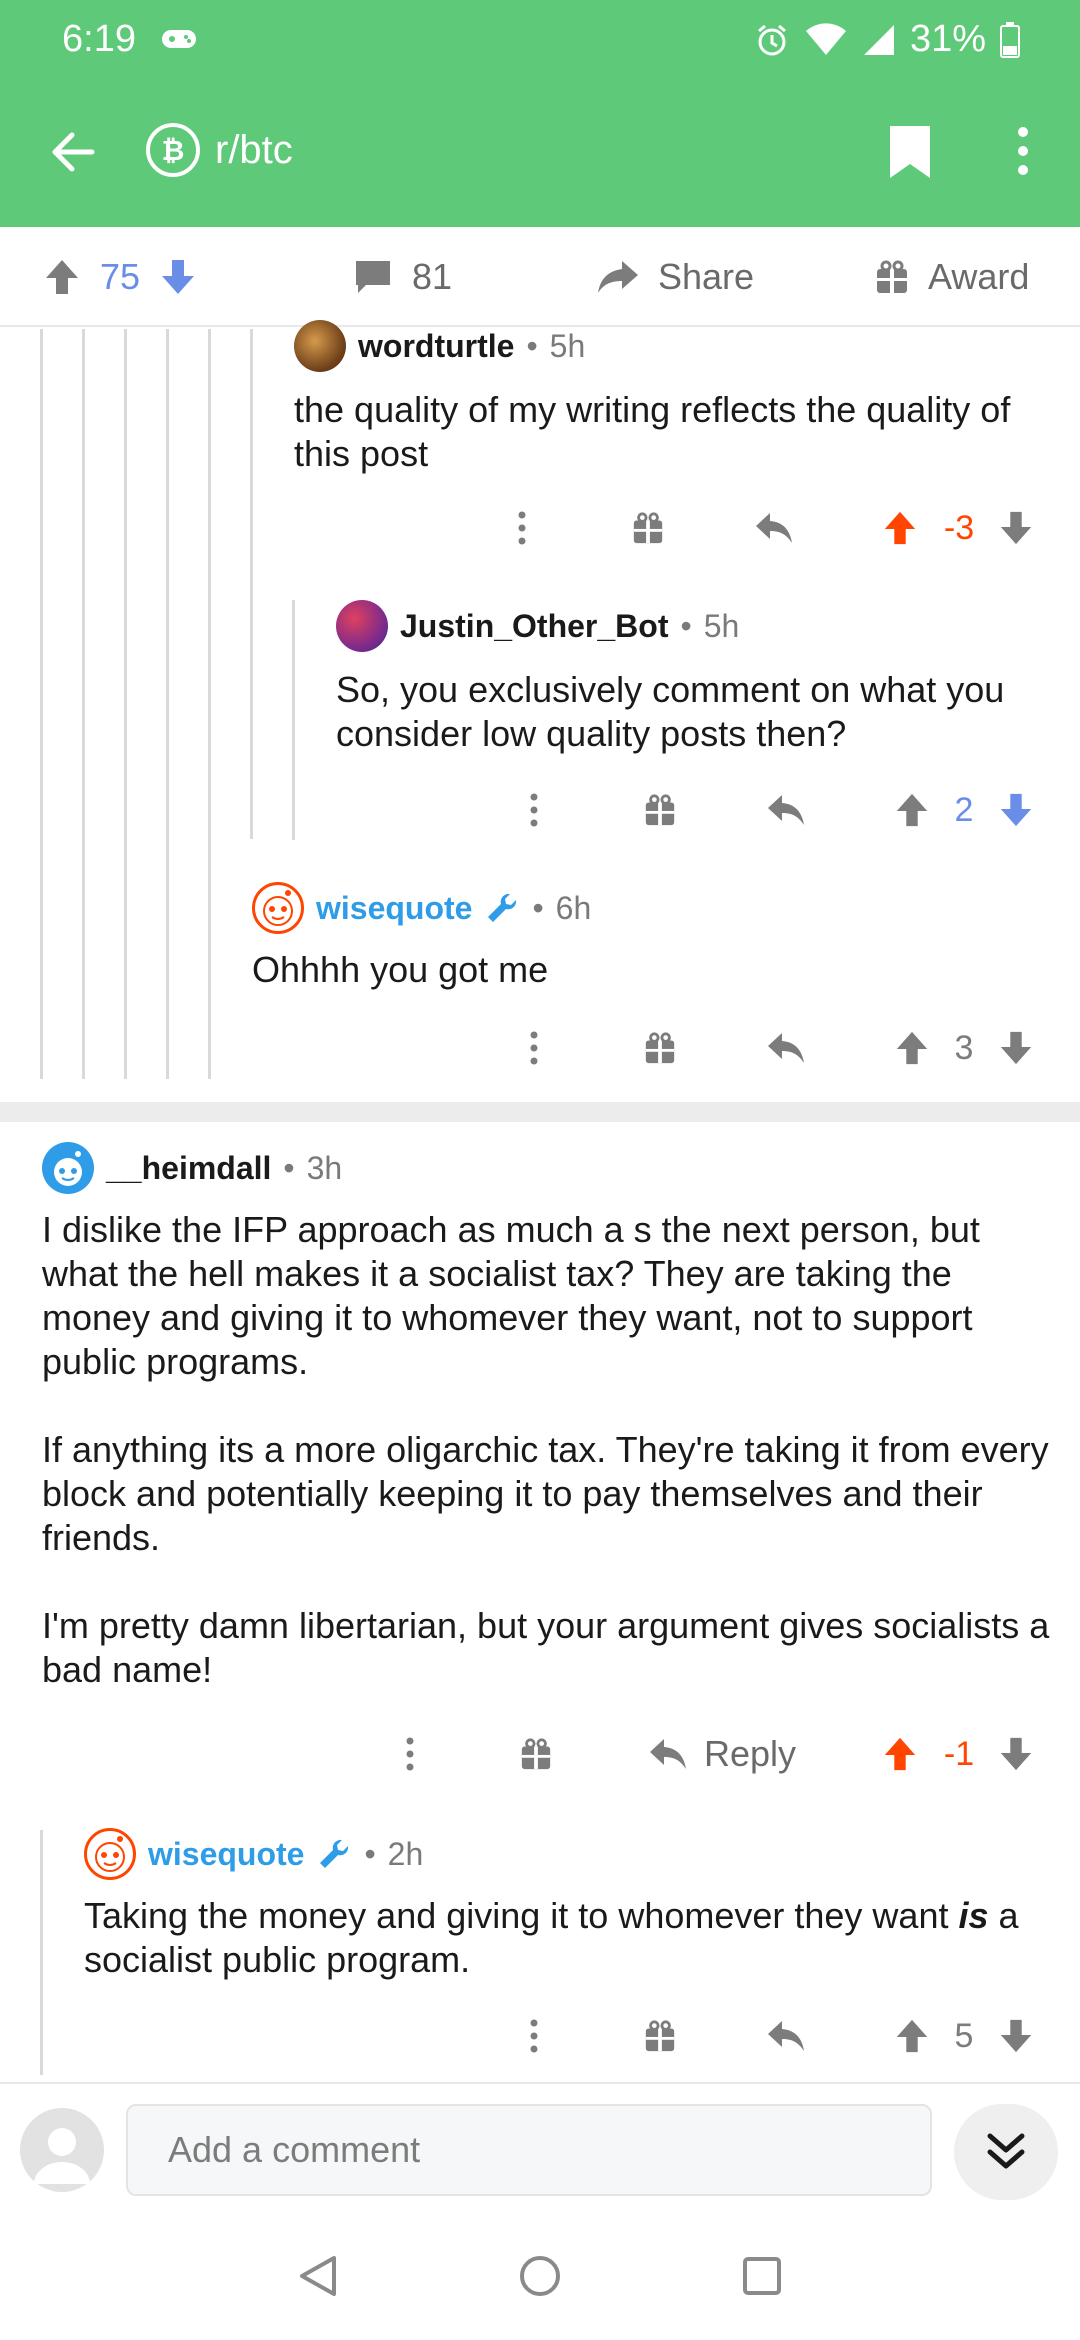  What do you see at coordinates (540, 277) in the screenshot?
I see `post-action-bar: 75 81 Share Award` at bounding box center [540, 277].